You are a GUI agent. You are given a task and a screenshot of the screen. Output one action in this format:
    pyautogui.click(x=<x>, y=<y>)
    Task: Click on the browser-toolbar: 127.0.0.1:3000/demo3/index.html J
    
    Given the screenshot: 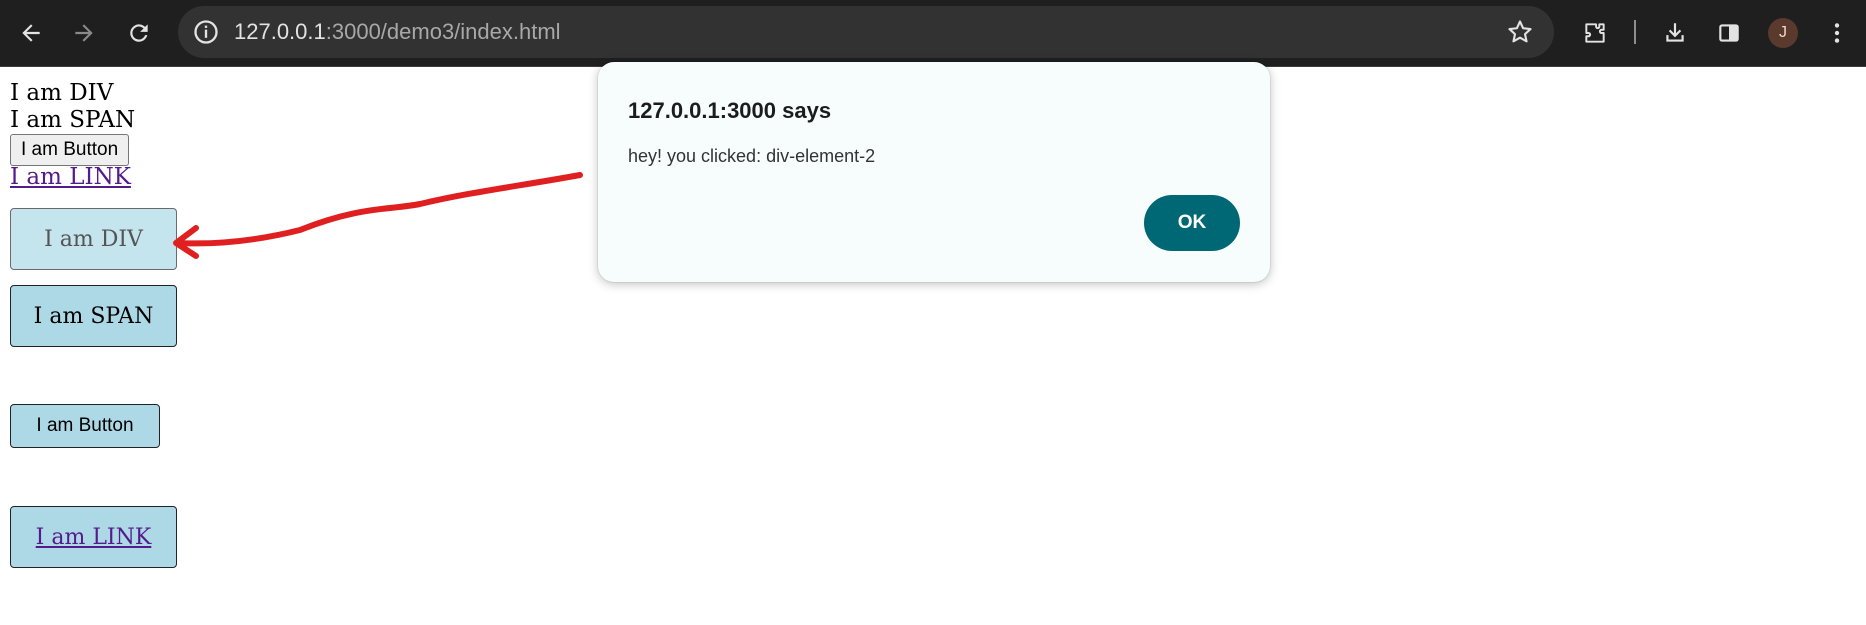 What is the action you would take?
    pyautogui.click(x=933, y=33)
    